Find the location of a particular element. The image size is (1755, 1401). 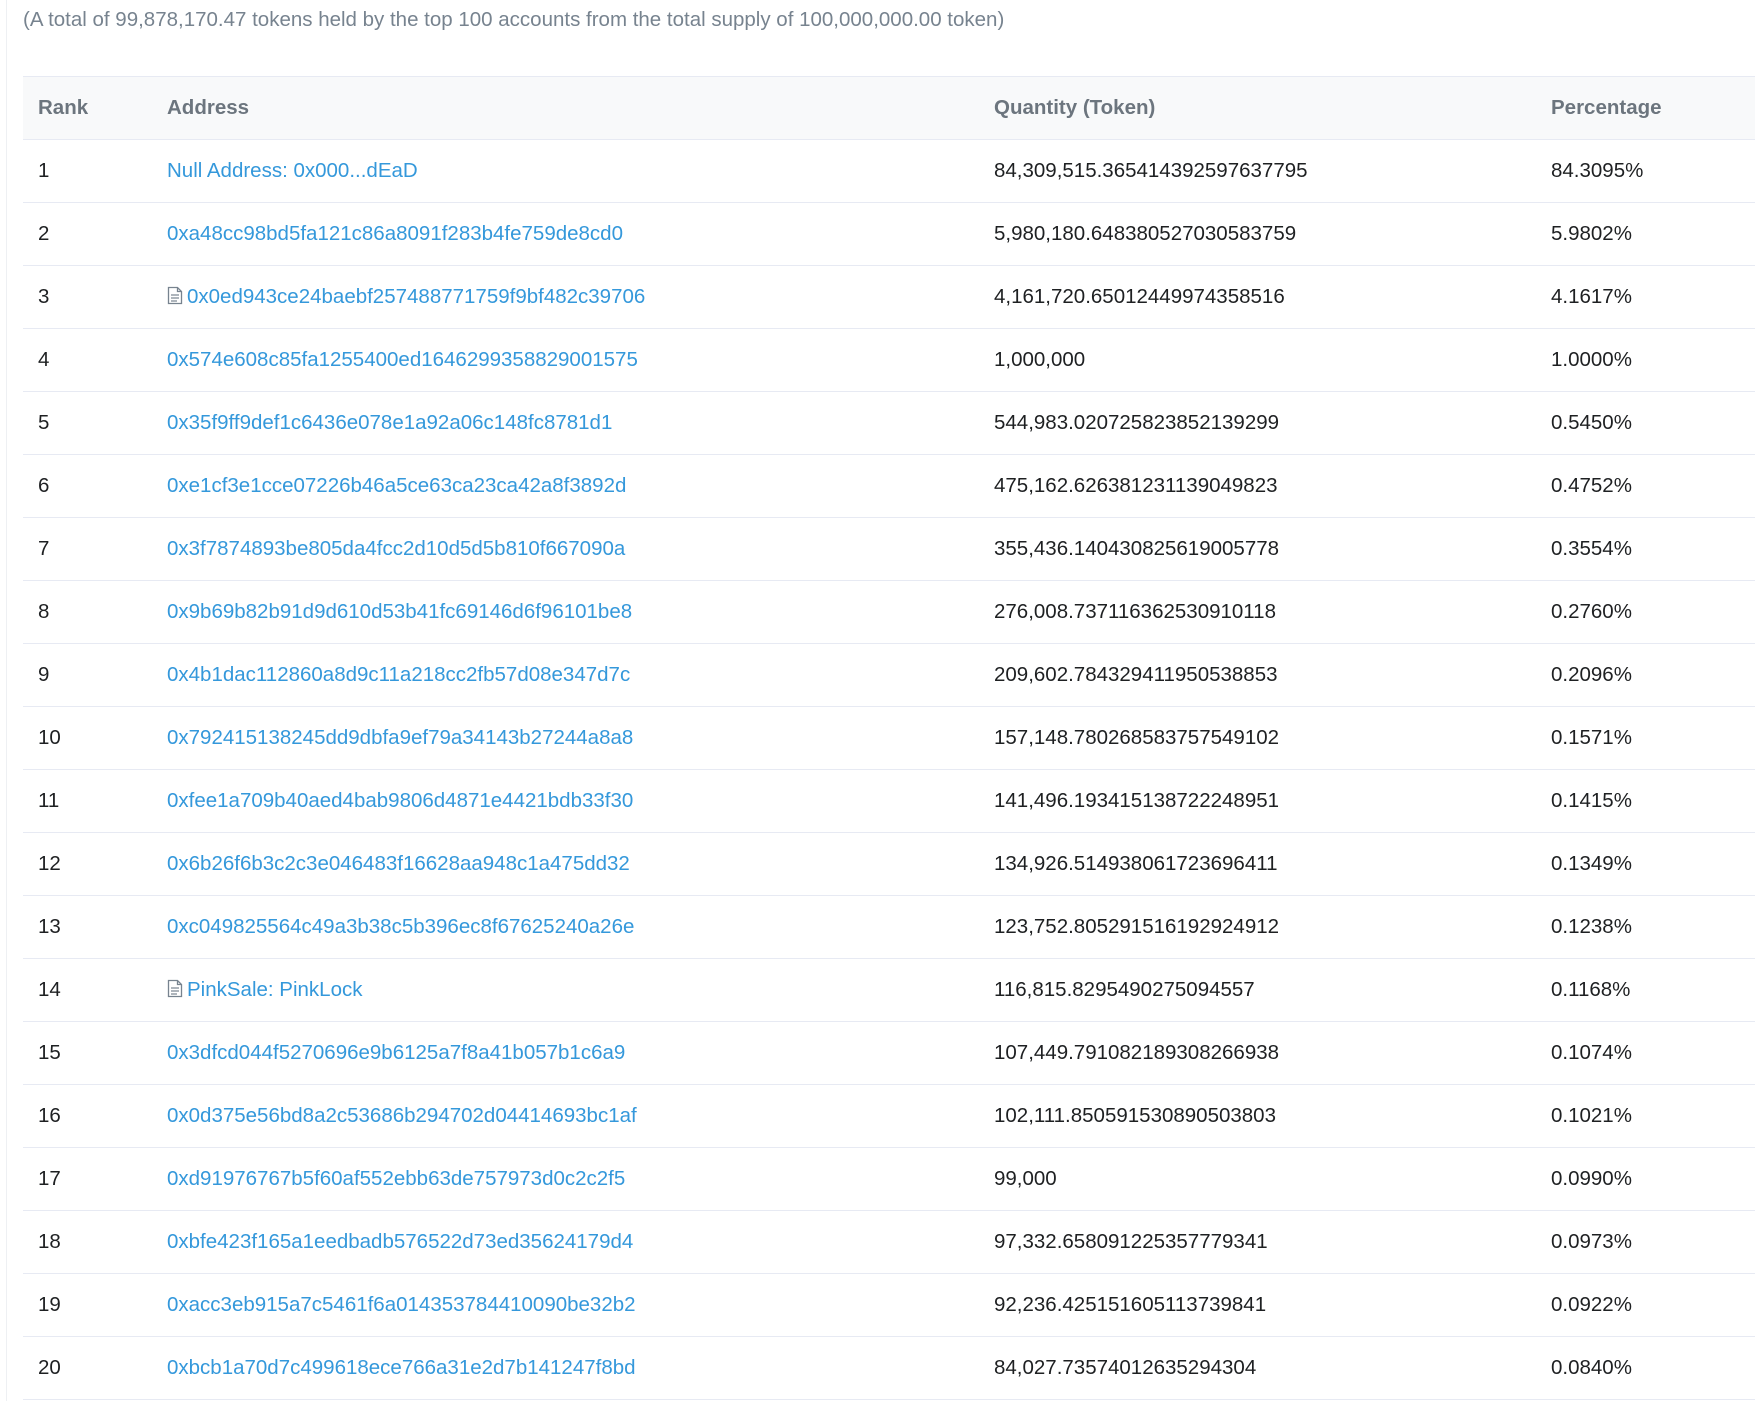

percentage-header: Percentage is located at coordinates (1645, 108).